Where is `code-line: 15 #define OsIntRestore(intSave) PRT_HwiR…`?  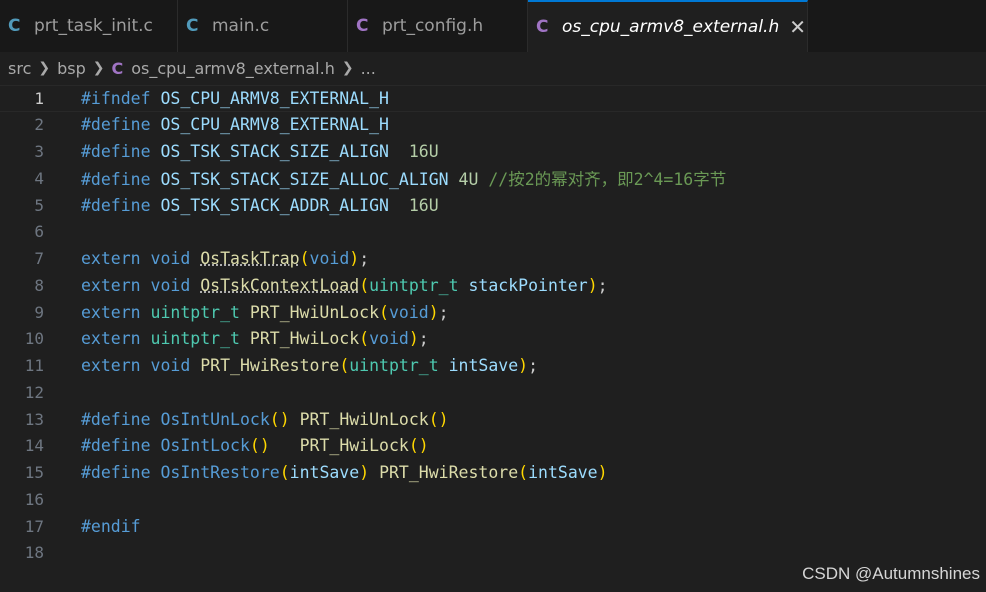
code-line: 15 #define OsIntRestore(intSave) PRT_HwiR… is located at coordinates (493, 472).